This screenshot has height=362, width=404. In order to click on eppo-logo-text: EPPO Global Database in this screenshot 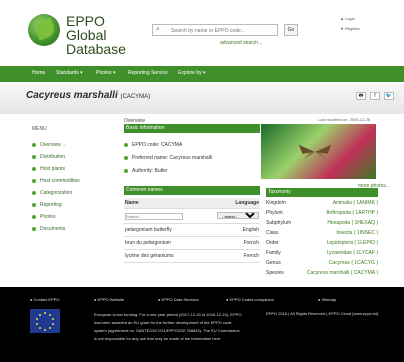, I will do `click(96, 35)`.